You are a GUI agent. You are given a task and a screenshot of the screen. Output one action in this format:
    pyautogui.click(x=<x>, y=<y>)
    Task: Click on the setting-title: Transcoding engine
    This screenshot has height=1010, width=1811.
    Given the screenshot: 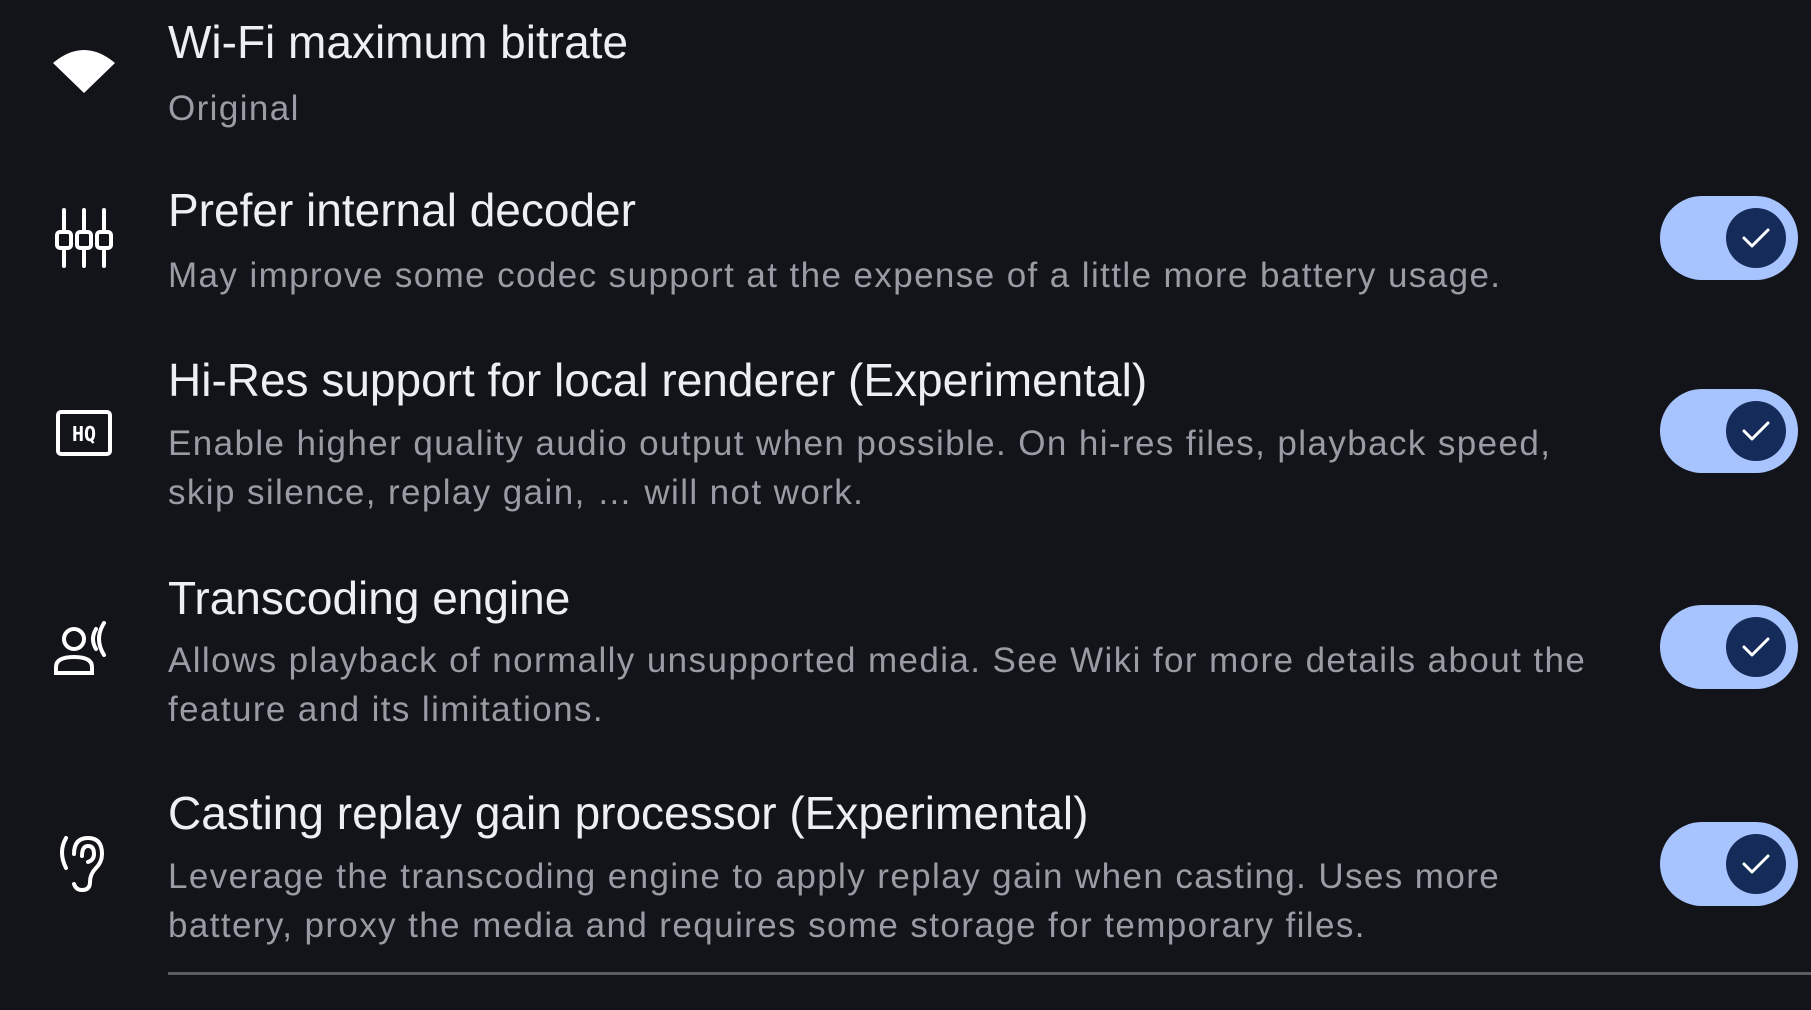 What is the action you would take?
    pyautogui.click(x=369, y=598)
    